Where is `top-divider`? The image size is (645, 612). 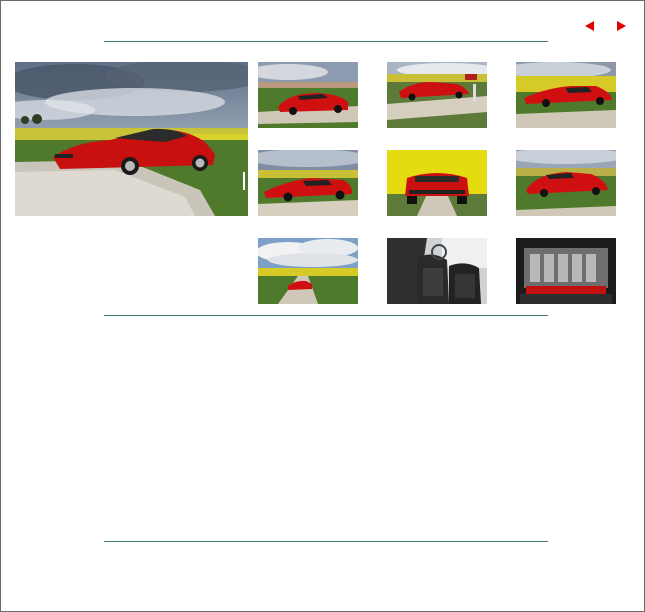
top-divider is located at coordinates (326, 41).